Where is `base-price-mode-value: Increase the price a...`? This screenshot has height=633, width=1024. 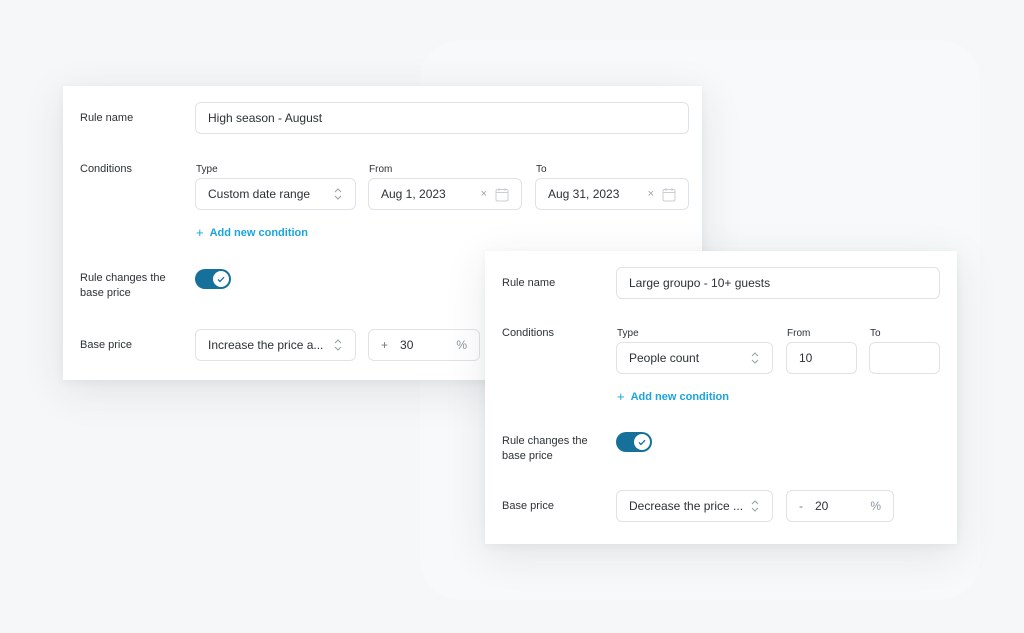
base-price-mode-value: Increase the price a... is located at coordinates (266, 345).